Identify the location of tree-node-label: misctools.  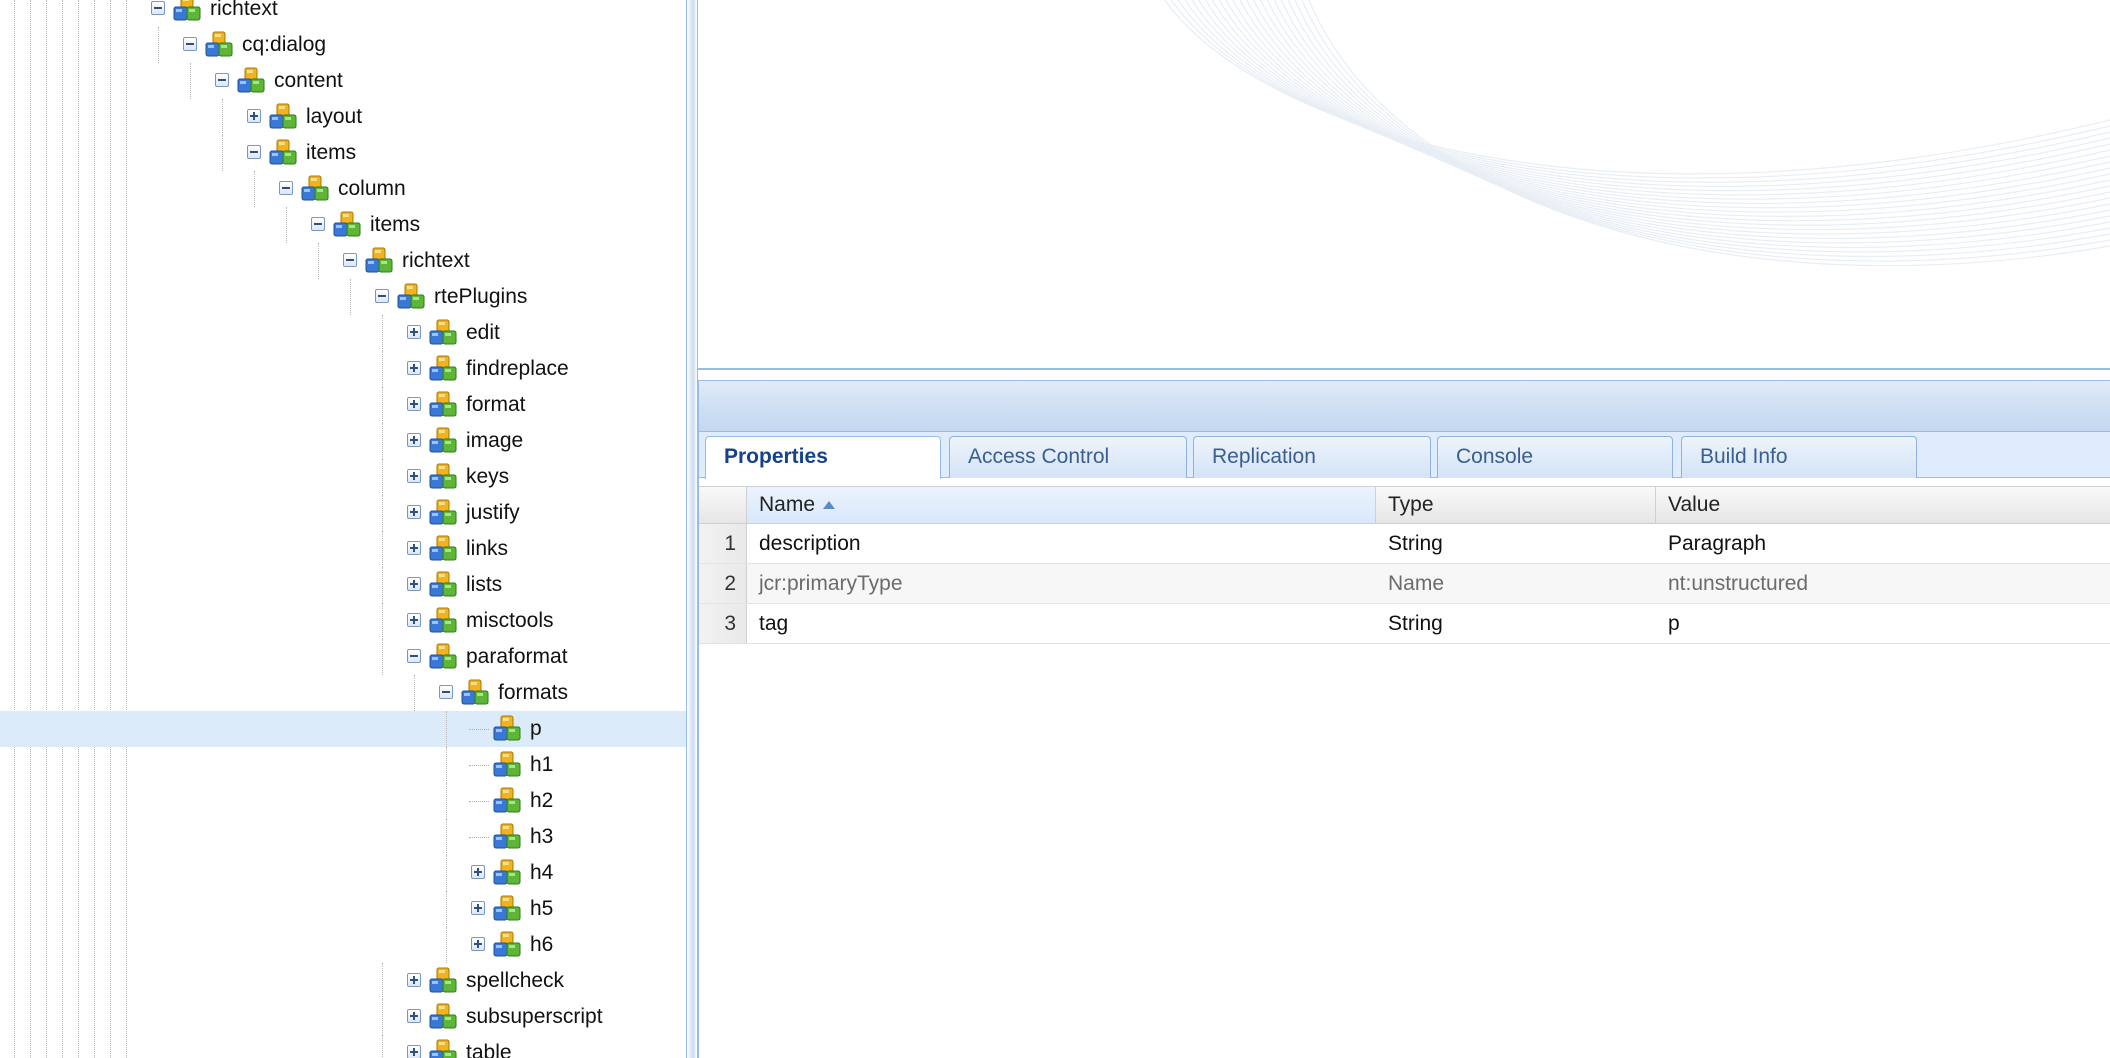
(510, 621).